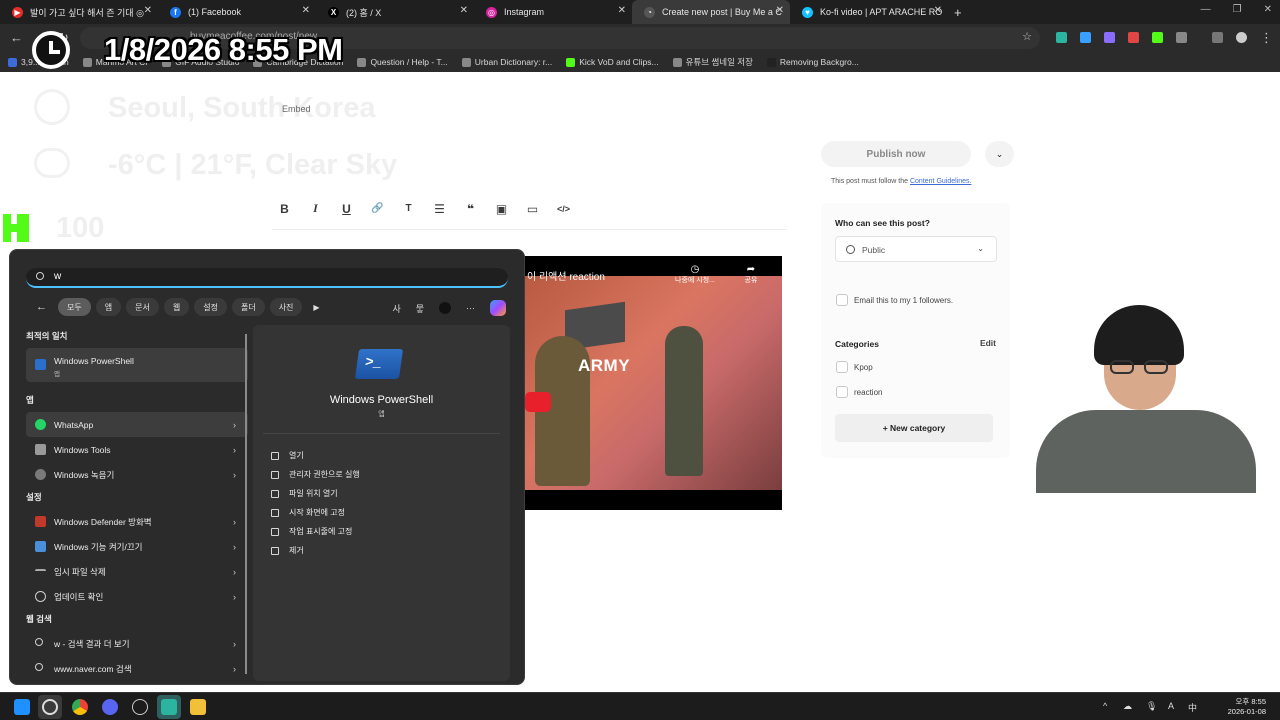 This screenshot has height=720, width=1280. Describe the element at coordinates (420, 308) in the screenshot. I see `rewards-icon: 뭏` at that location.